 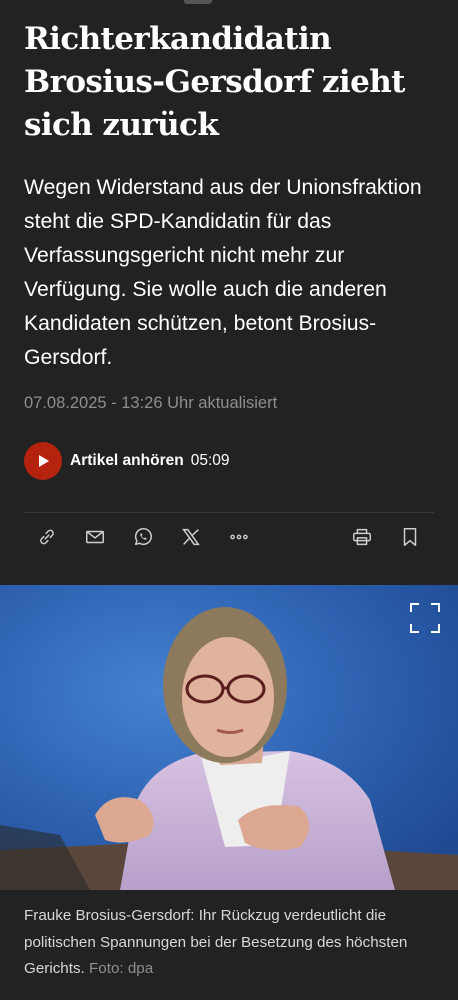 What do you see at coordinates (362, 537) in the screenshot?
I see `print-icon` at bounding box center [362, 537].